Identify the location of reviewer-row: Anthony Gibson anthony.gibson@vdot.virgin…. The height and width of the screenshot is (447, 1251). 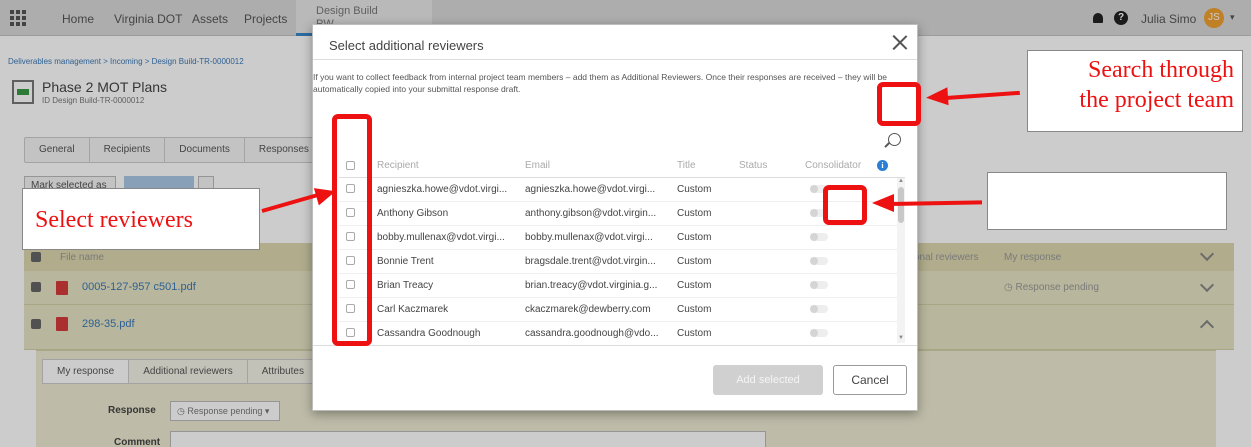
(618, 214).